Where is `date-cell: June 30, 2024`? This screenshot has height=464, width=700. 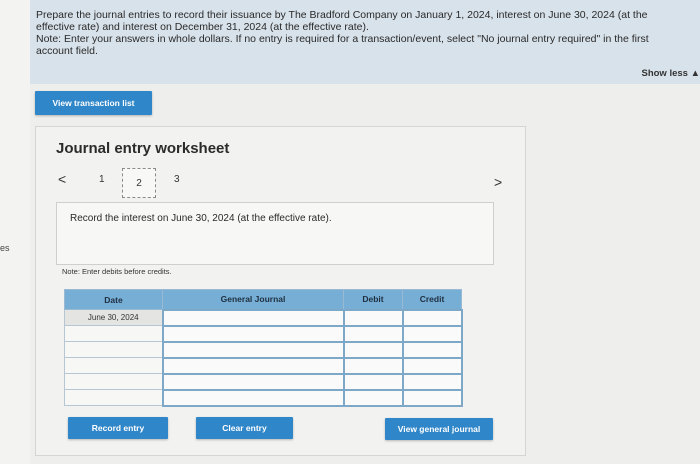
date-cell: June 30, 2024 is located at coordinates (113, 317).